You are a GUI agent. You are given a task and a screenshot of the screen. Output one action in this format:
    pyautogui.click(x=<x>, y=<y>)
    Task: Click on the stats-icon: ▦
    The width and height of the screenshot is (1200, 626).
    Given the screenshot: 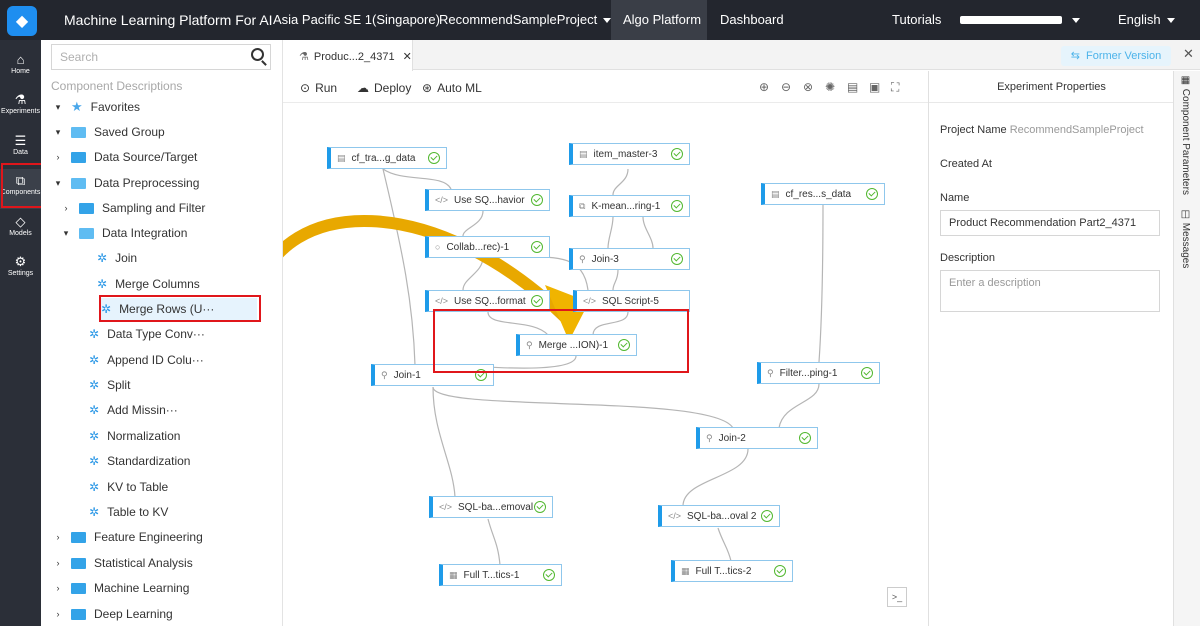 What is the action you would take?
    pyautogui.click(x=685, y=570)
    